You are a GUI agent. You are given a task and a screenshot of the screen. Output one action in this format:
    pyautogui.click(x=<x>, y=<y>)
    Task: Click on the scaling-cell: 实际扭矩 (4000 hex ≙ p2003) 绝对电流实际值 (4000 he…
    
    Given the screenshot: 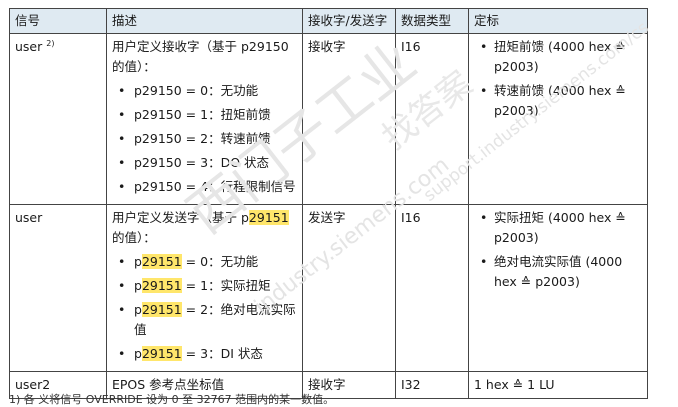 What is the action you would take?
    pyautogui.click(x=558, y=288)
    